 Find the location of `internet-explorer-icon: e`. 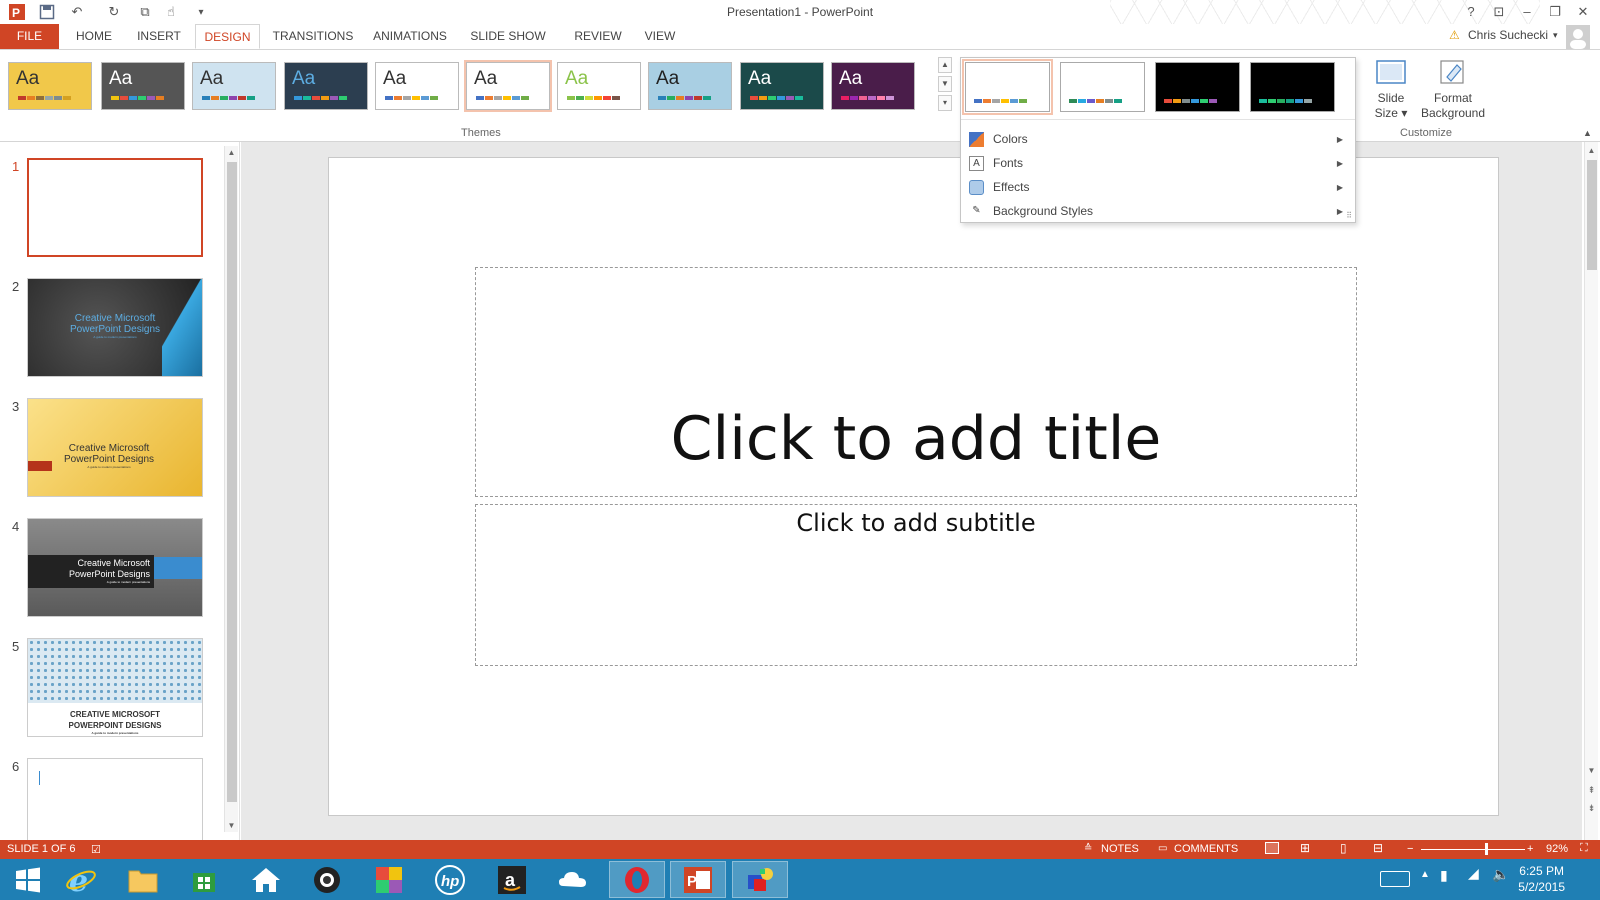

internet-explorer-icon: e is located at coordinates (81, 879).